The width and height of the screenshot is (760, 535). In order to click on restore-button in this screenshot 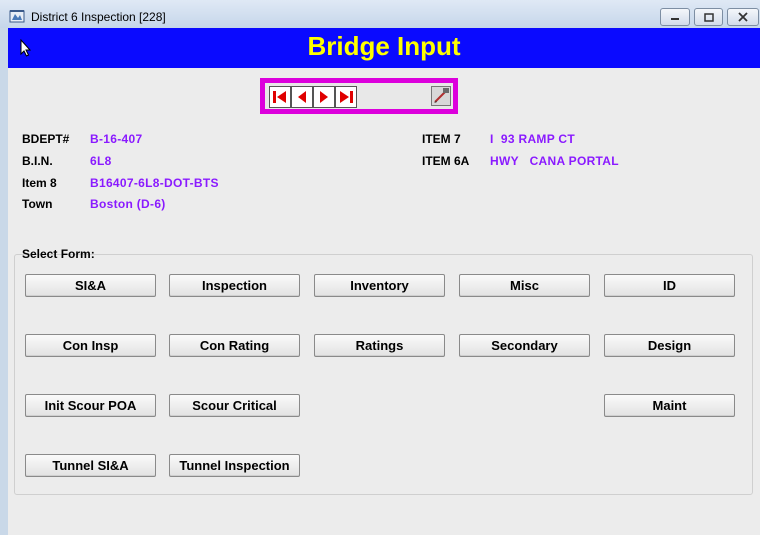, I will do `click(708, 17)`.